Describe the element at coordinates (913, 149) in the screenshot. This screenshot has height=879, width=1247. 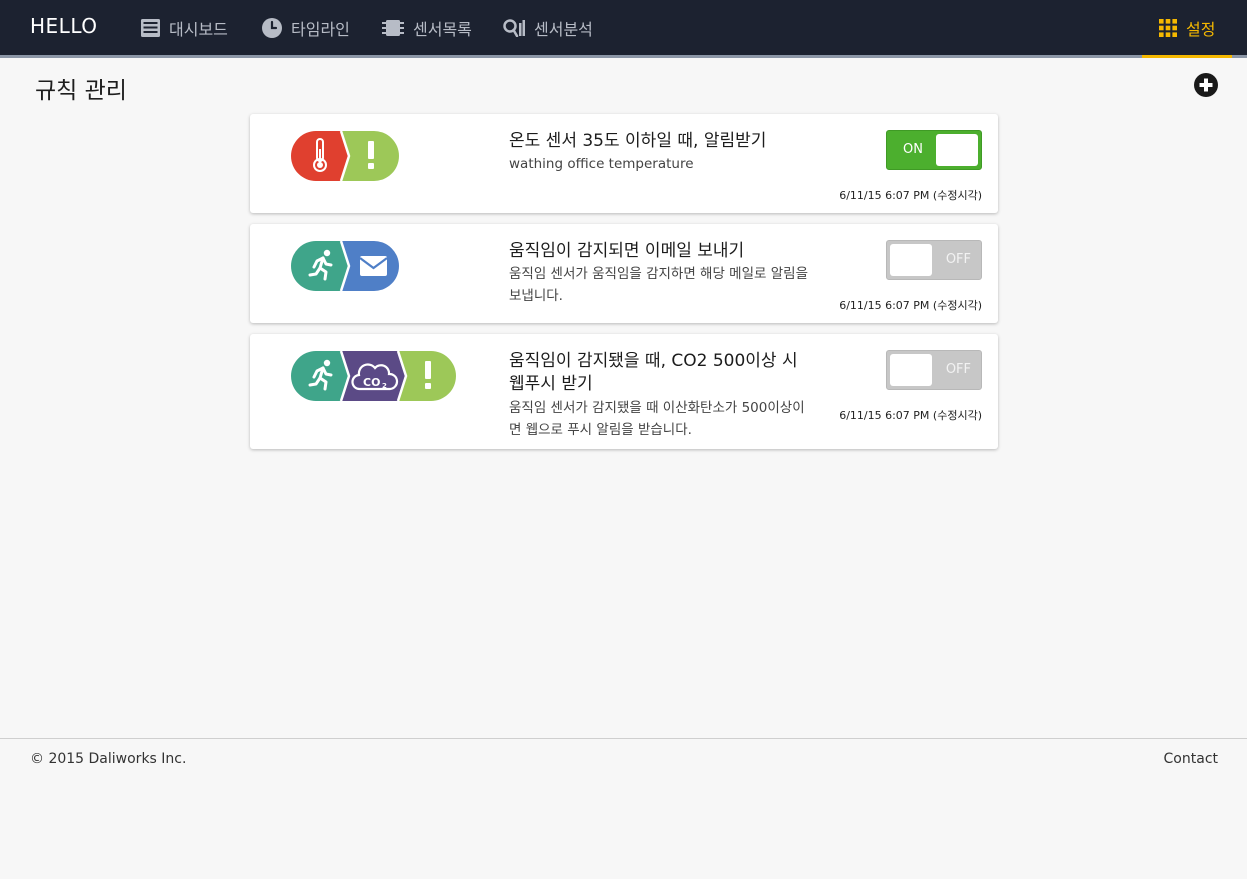
I see `toggle-label: ON` at that location.